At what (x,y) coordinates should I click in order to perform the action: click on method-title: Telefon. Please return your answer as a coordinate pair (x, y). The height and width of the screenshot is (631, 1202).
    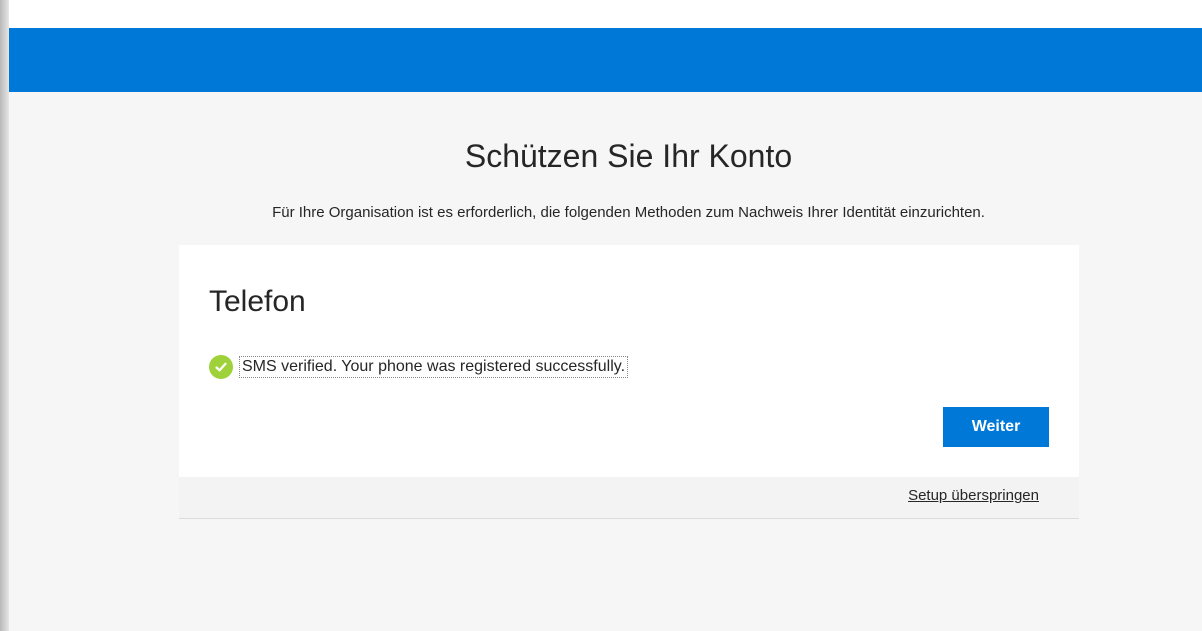
    Looking at the image, I should click on (257, 301).